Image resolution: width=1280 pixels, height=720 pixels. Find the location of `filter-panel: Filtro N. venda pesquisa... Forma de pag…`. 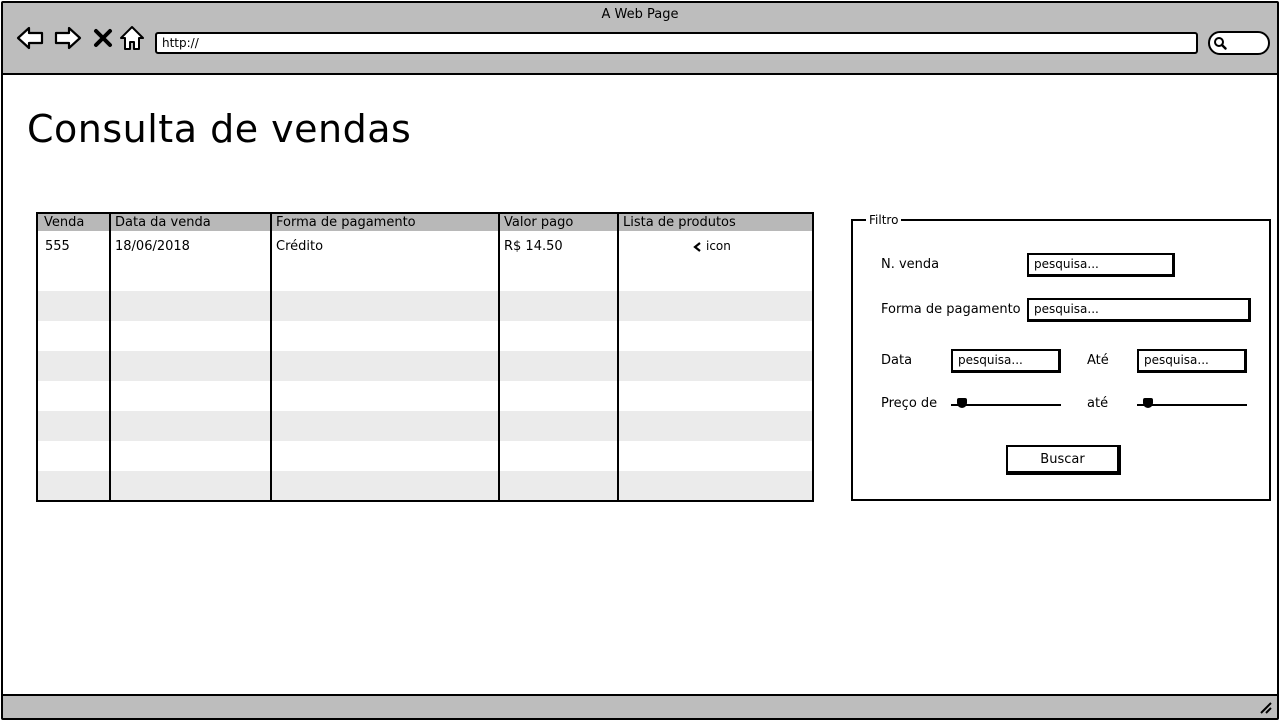

filter-panel: Filtro N. venda pesquisa... Forma de pag… is located at coordinates (1061, 356).